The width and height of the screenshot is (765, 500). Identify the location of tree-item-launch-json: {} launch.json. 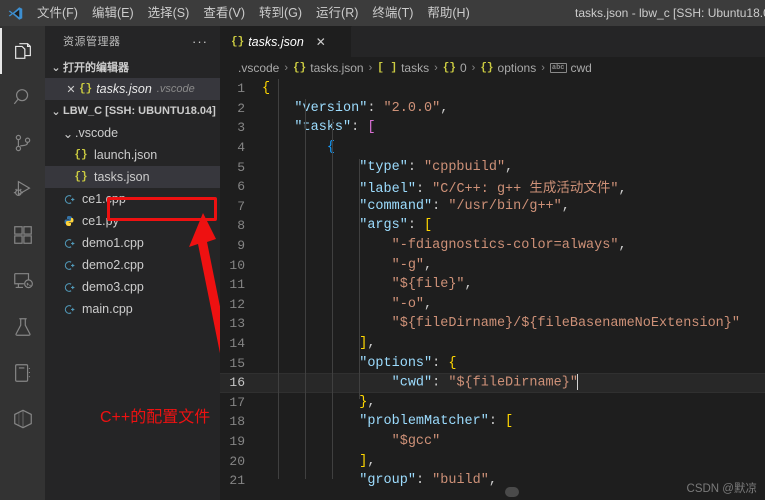
(132, 155).